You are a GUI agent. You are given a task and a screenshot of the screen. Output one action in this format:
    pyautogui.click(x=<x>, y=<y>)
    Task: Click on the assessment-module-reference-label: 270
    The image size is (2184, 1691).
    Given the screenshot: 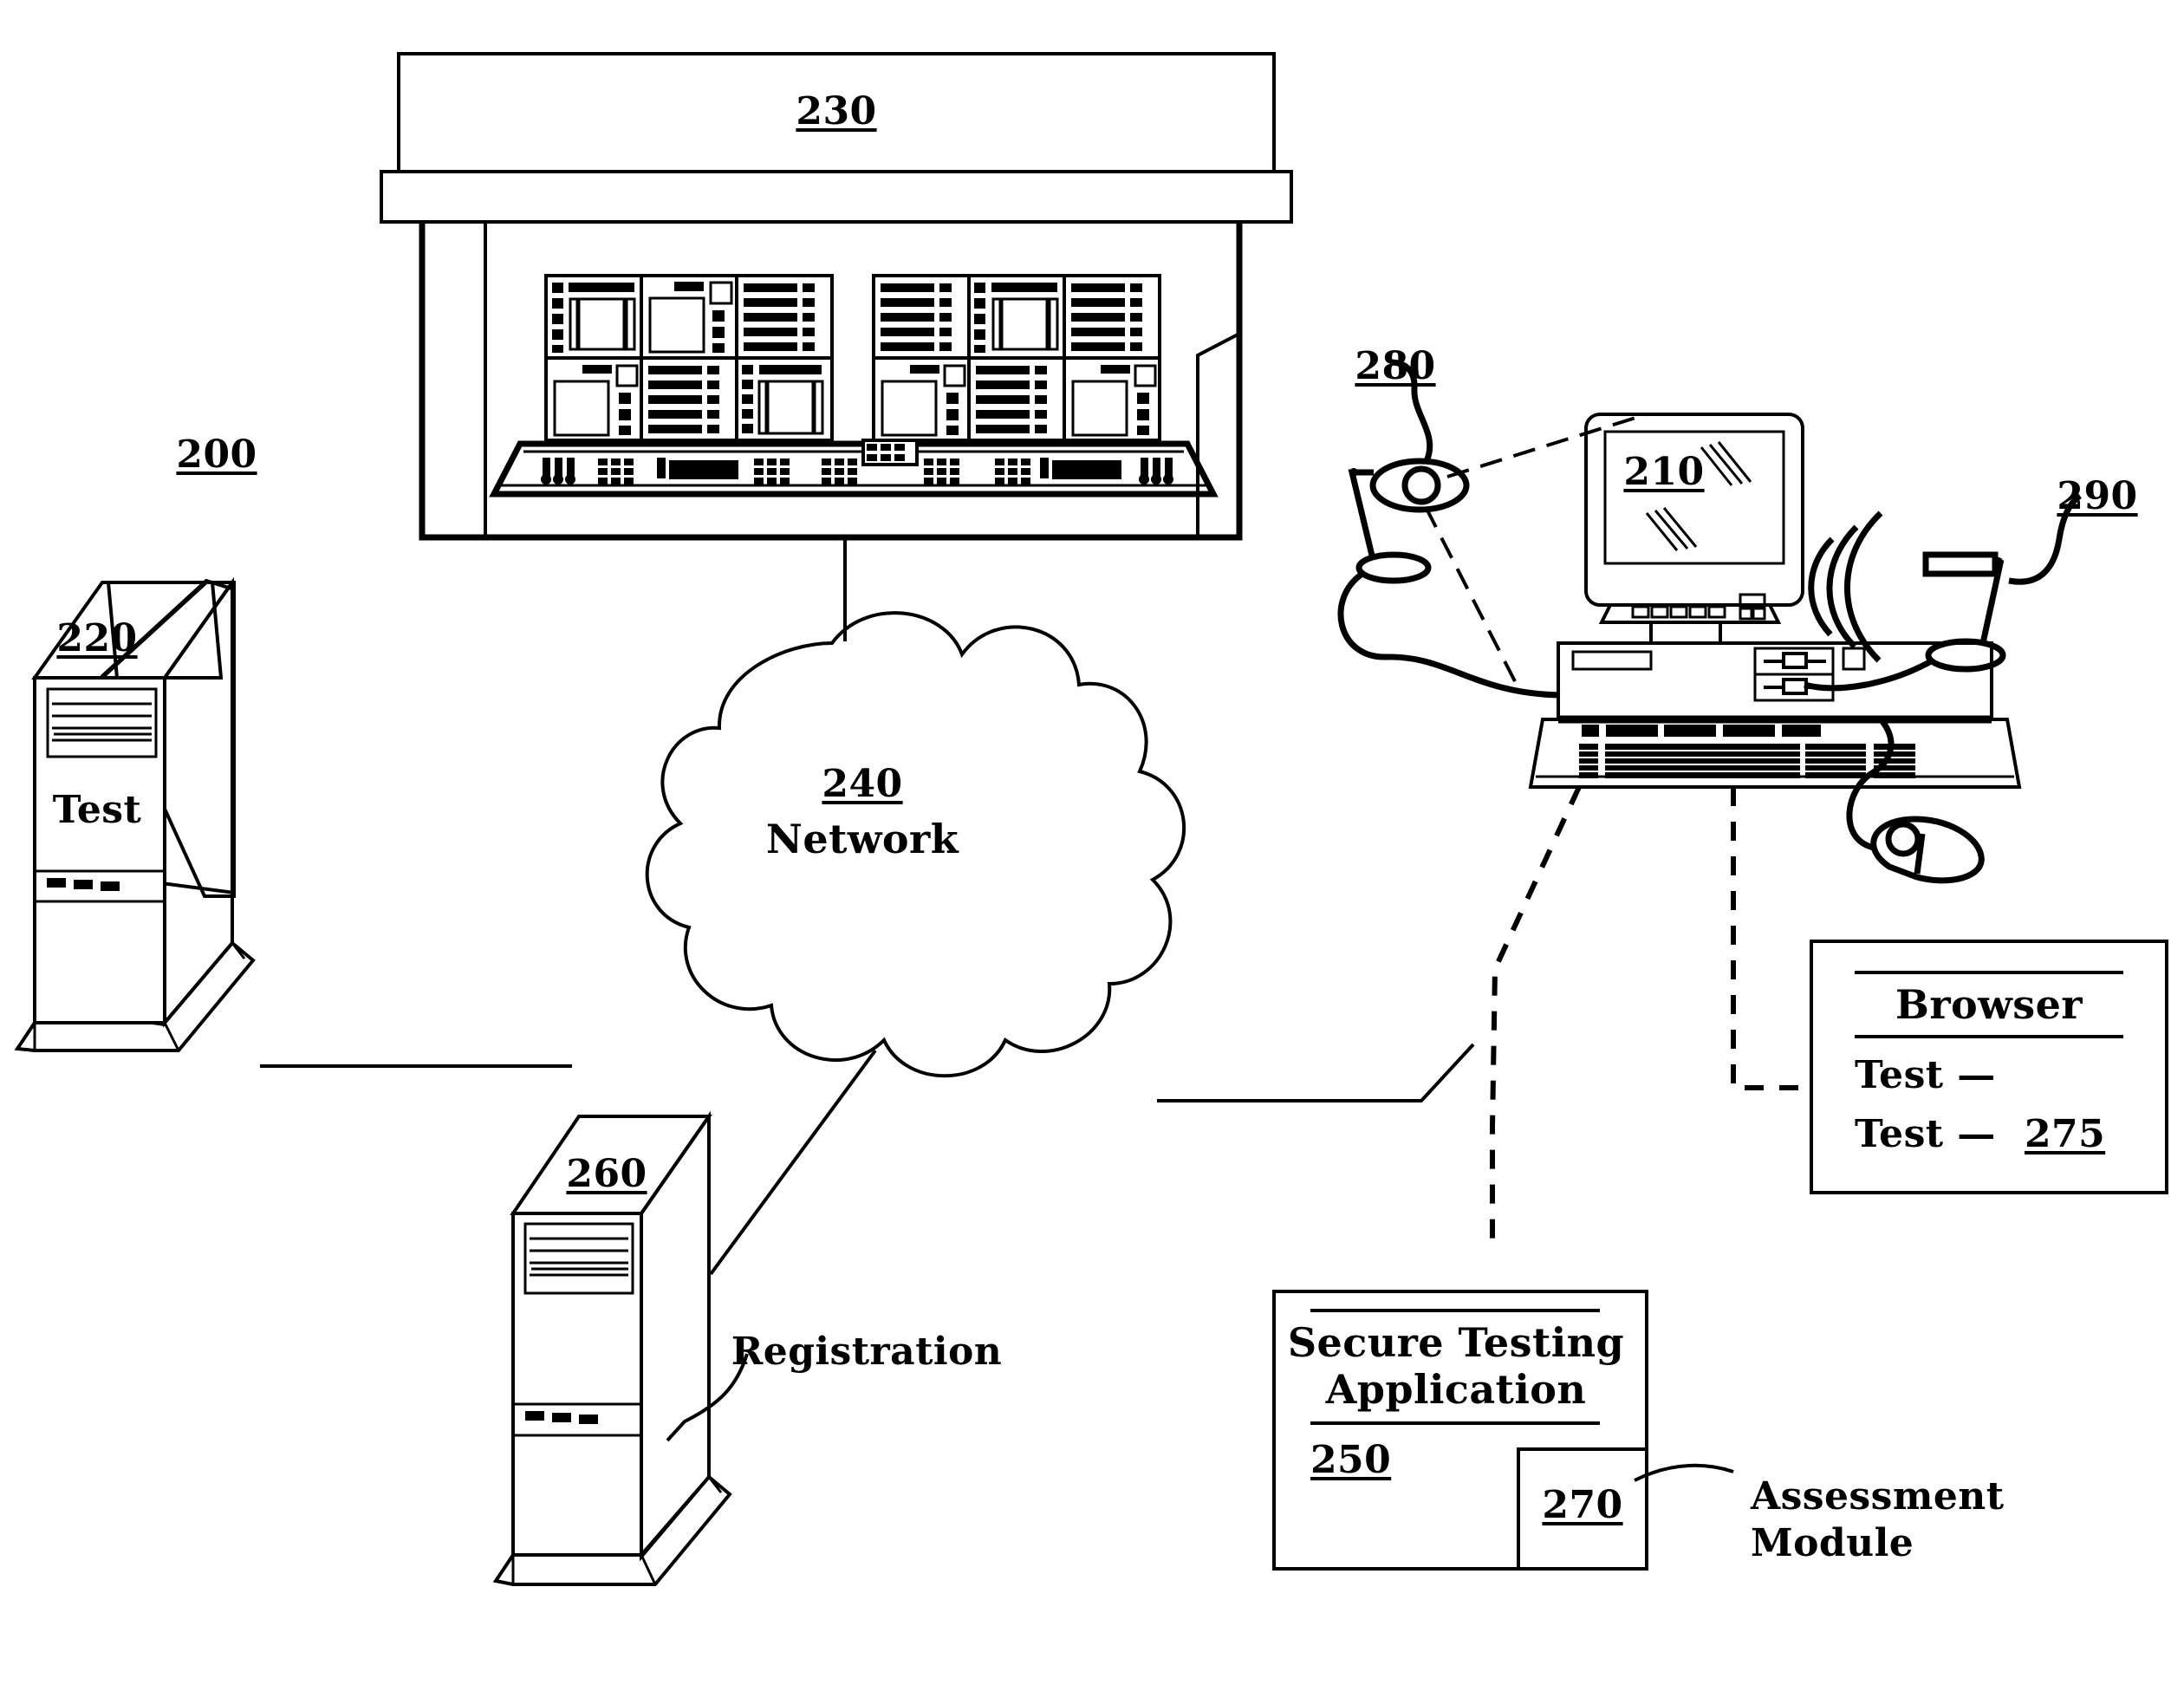 What is the action you would take?
    pyautogui.click(x=1582, y=1505)
    